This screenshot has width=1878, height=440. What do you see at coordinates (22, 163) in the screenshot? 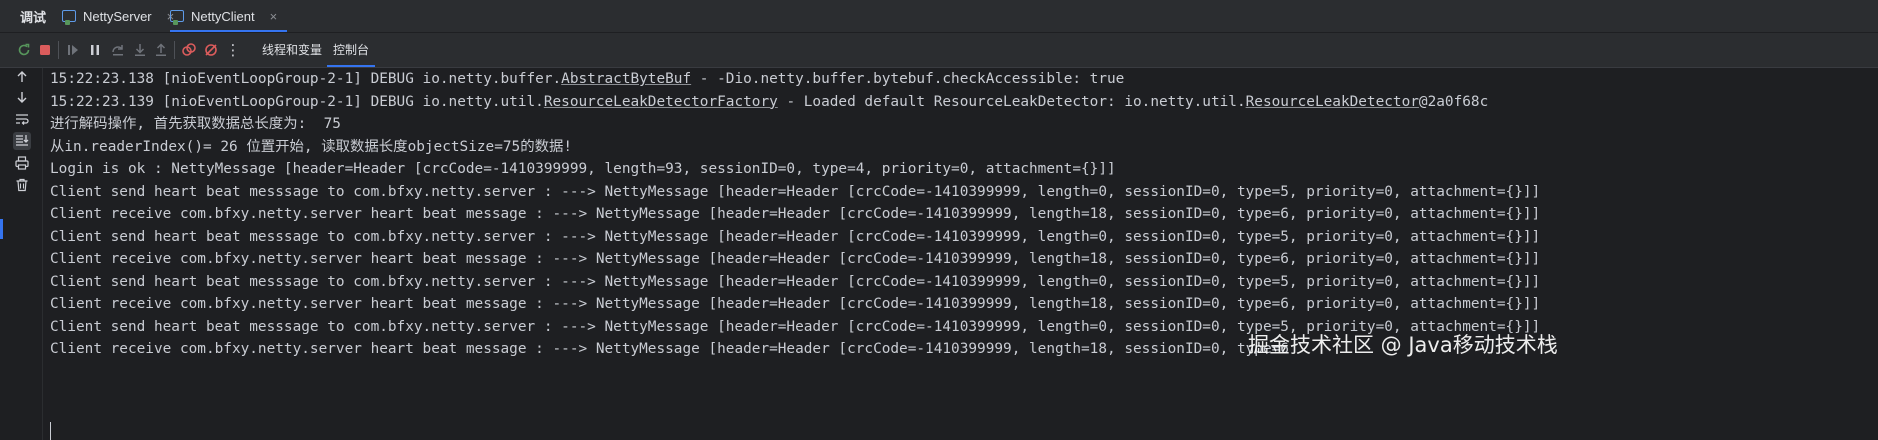
I see `print-icon` at bounding box center [22, 163].